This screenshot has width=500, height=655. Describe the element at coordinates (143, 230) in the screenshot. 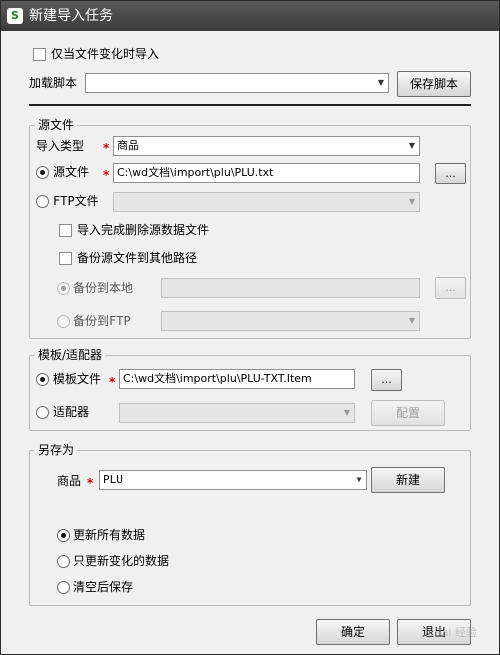

I see `delete-after-import-label: 导入完成删除源数据文件` at that location.